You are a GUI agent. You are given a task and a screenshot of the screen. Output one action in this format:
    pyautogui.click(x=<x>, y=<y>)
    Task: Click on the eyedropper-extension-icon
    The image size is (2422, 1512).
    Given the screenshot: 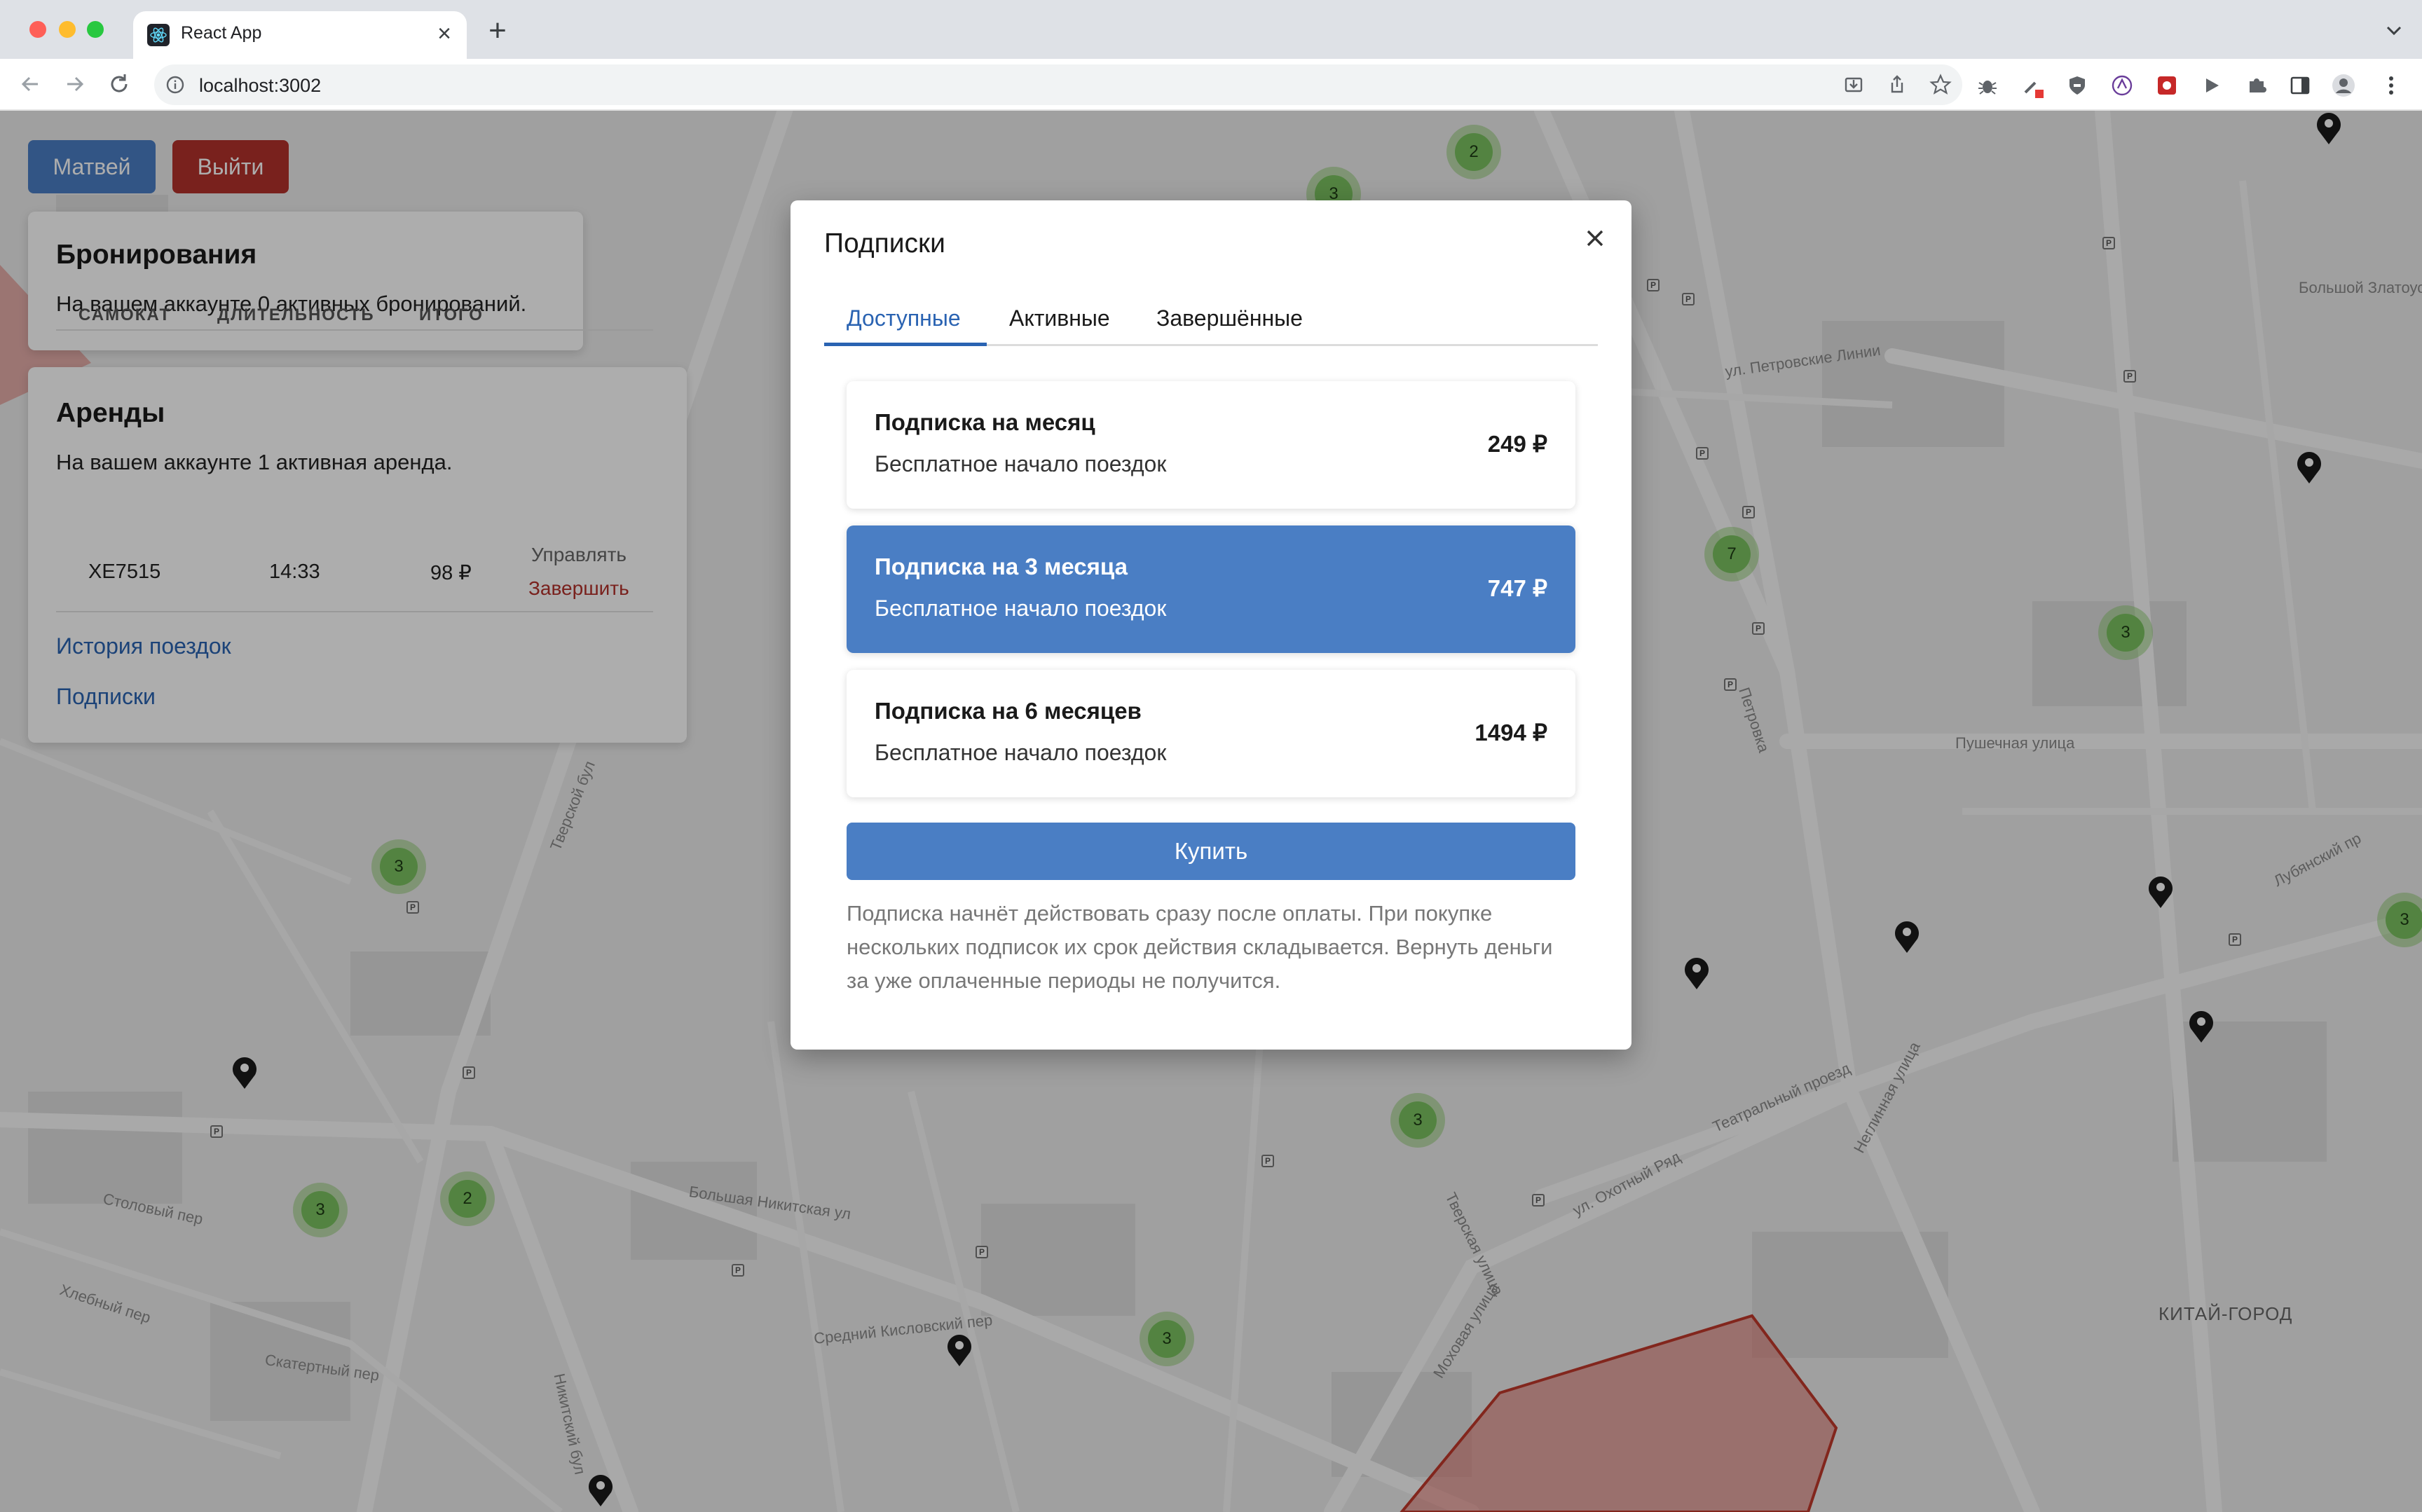 What is the action you would take?
    pyautogui.click(x=2032, y=85)
    